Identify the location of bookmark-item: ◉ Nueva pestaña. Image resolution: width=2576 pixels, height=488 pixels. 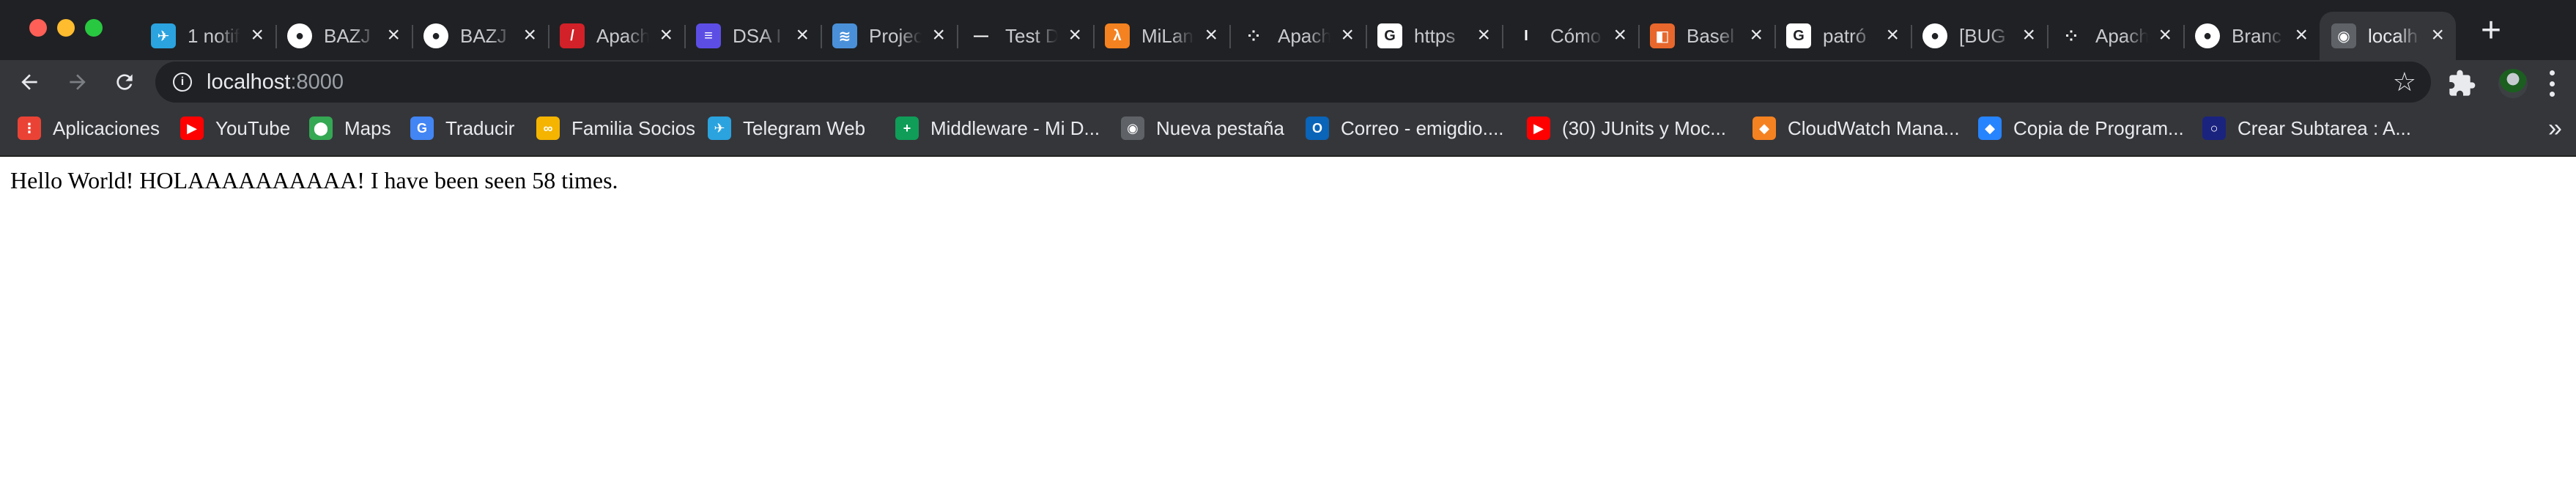
(1202, 128).